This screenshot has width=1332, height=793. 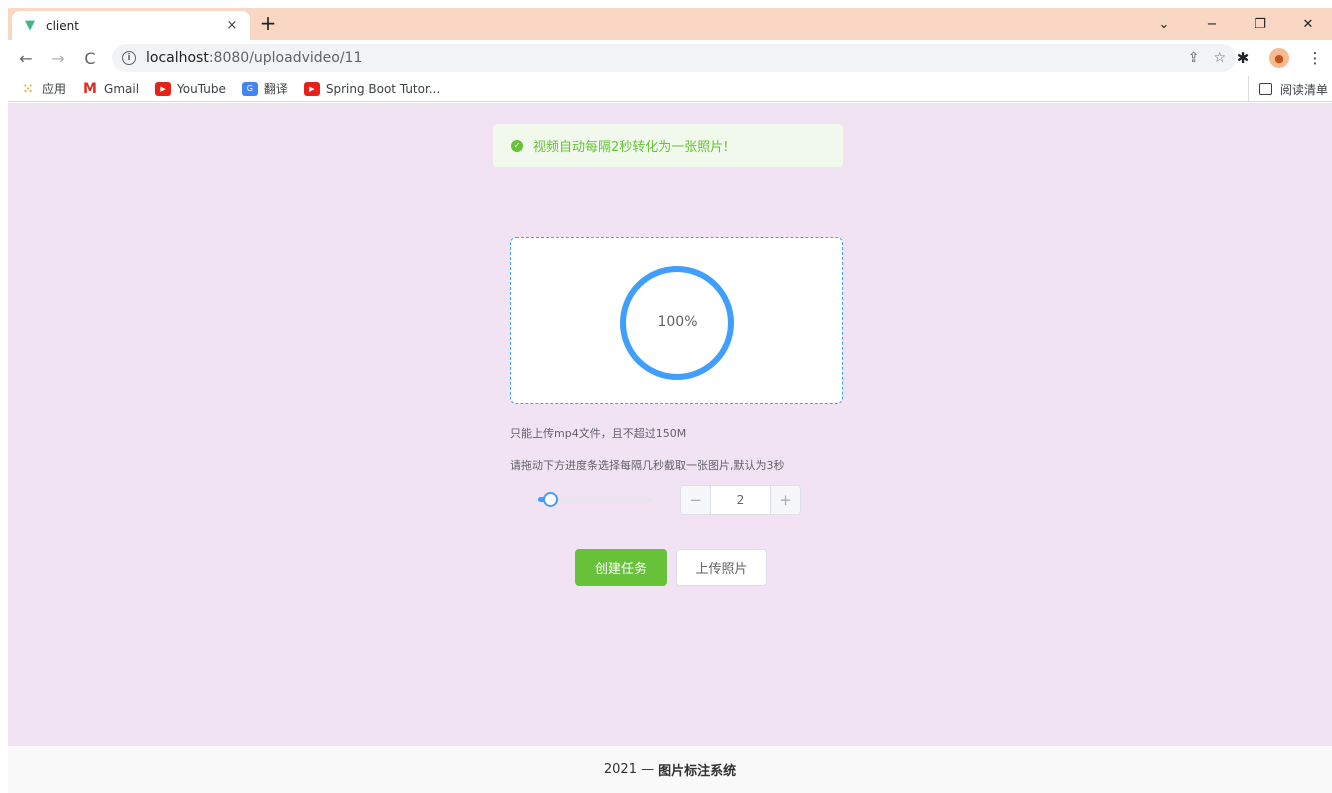 I want to click on close-window-button: ✕, so click(x=1308, y=24).